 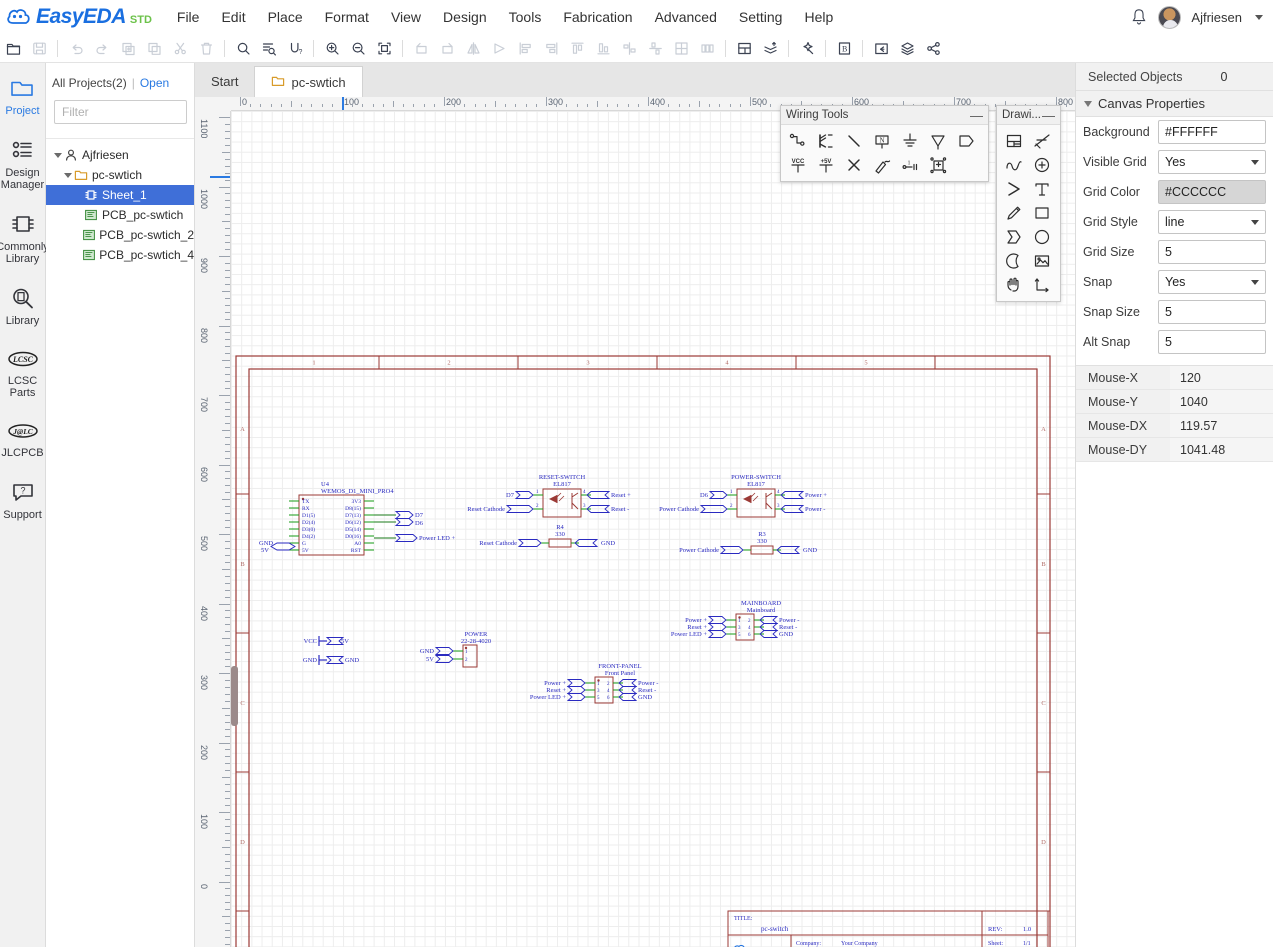 I want to click on rail-item-library: Library, so click(x=23, y=307).